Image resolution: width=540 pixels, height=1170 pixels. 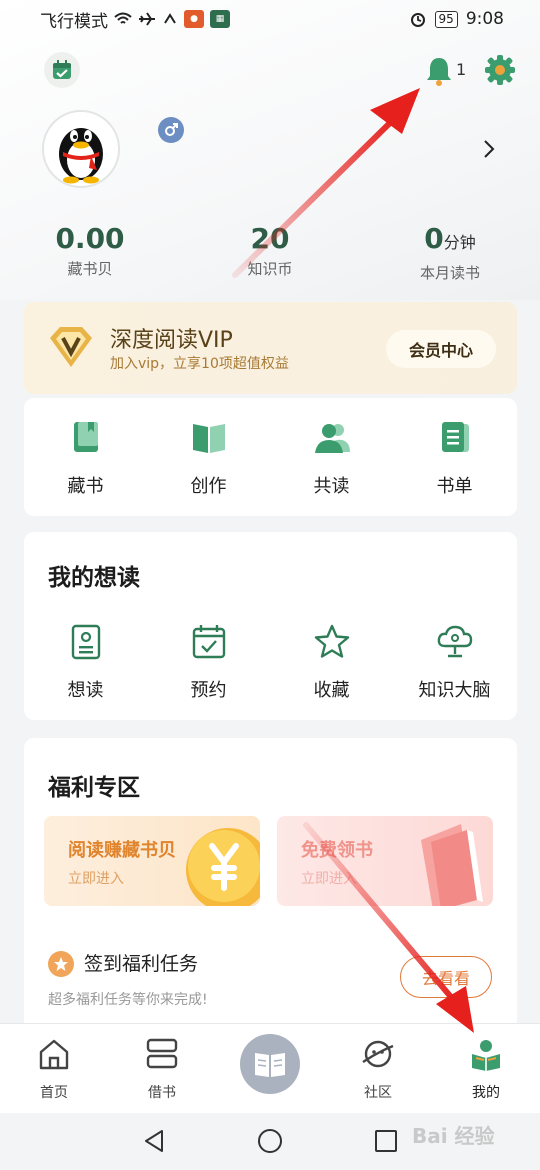 What do you see at coordinates (122, 850) in the screenshot?
I see `banner-title: 阅读赚藏书贝` at bounding box center [122, 850].